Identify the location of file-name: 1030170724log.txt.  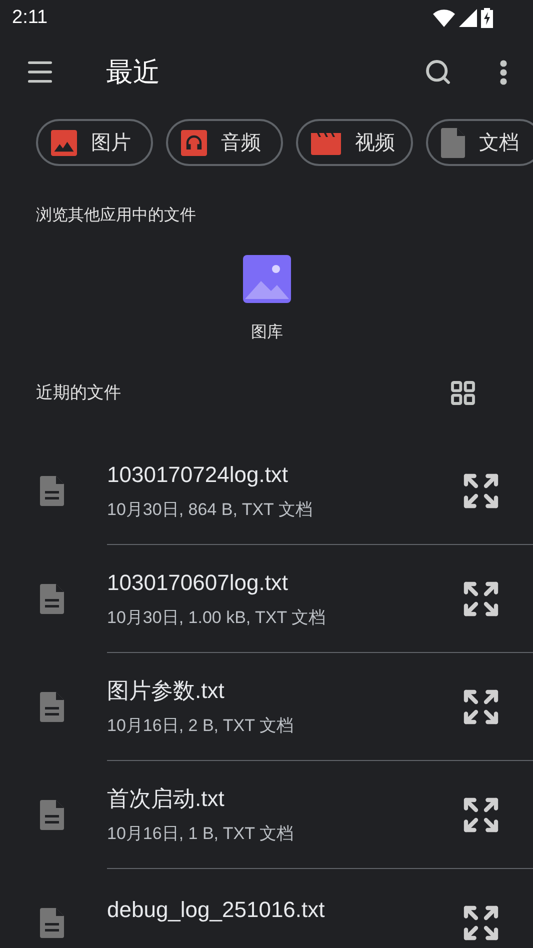
(198, 475).